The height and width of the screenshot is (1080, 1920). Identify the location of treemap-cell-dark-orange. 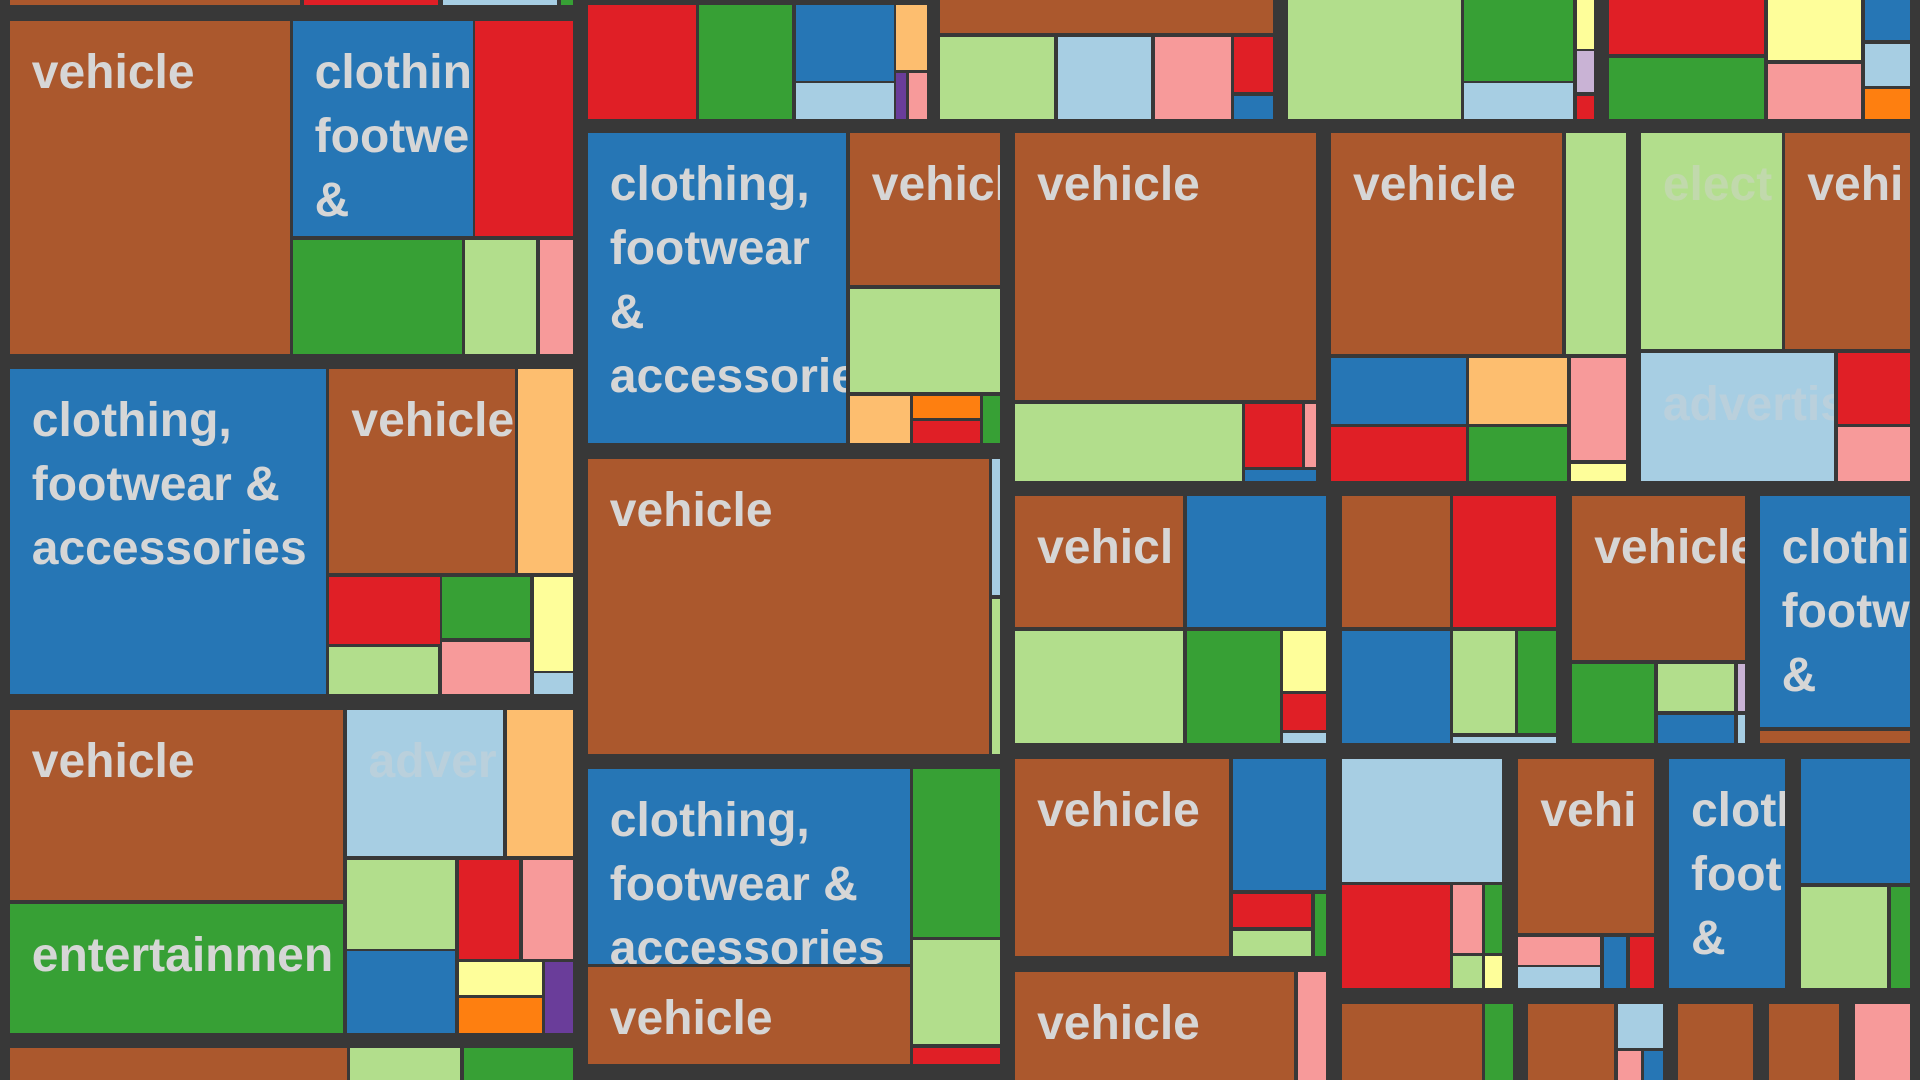
(501, 1015).